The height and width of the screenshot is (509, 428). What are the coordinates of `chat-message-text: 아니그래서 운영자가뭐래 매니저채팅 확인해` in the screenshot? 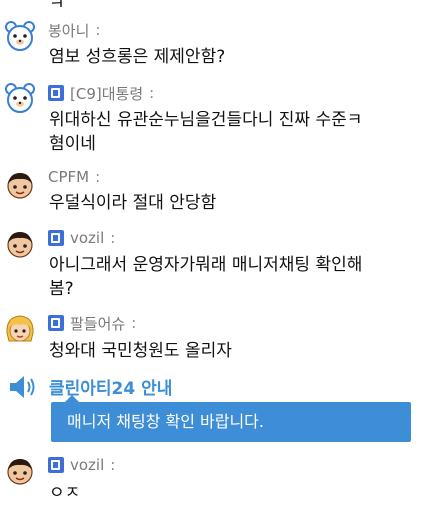 It's located at (206, 265).